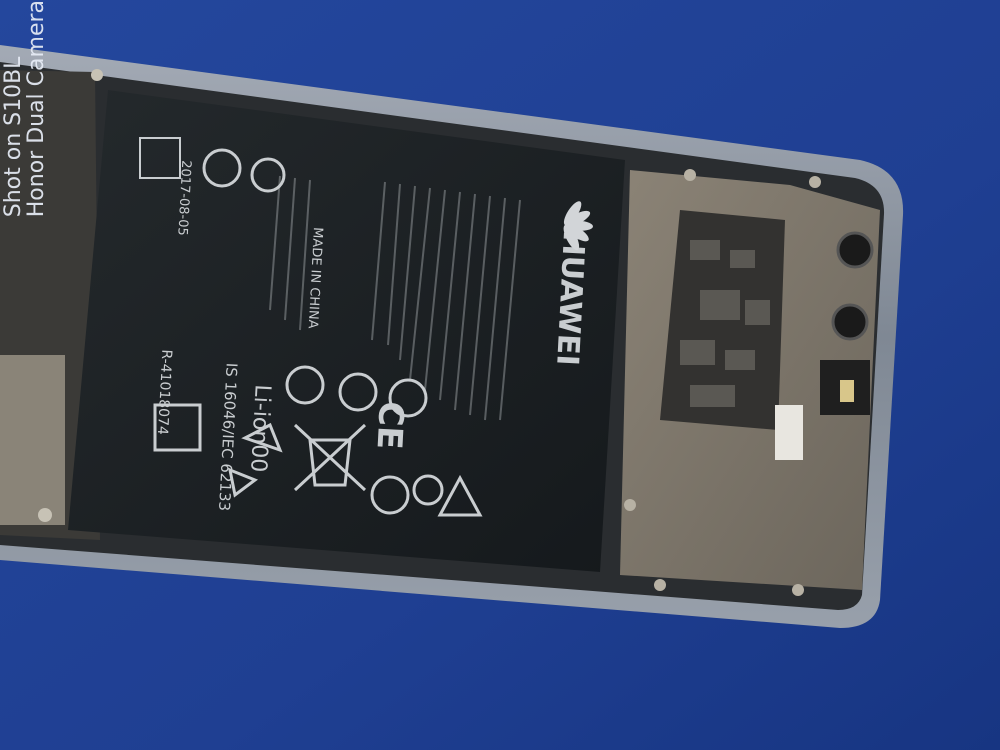  Describe the element at coordinates (389, 425) in the screenshot. I see `ce-mark: CE` at that location.